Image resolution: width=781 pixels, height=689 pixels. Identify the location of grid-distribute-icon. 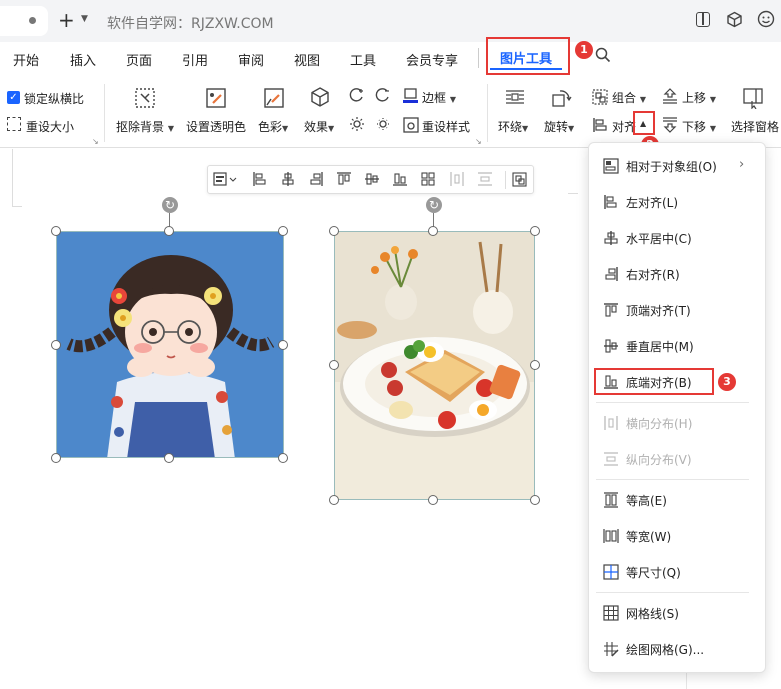
(428, 180).